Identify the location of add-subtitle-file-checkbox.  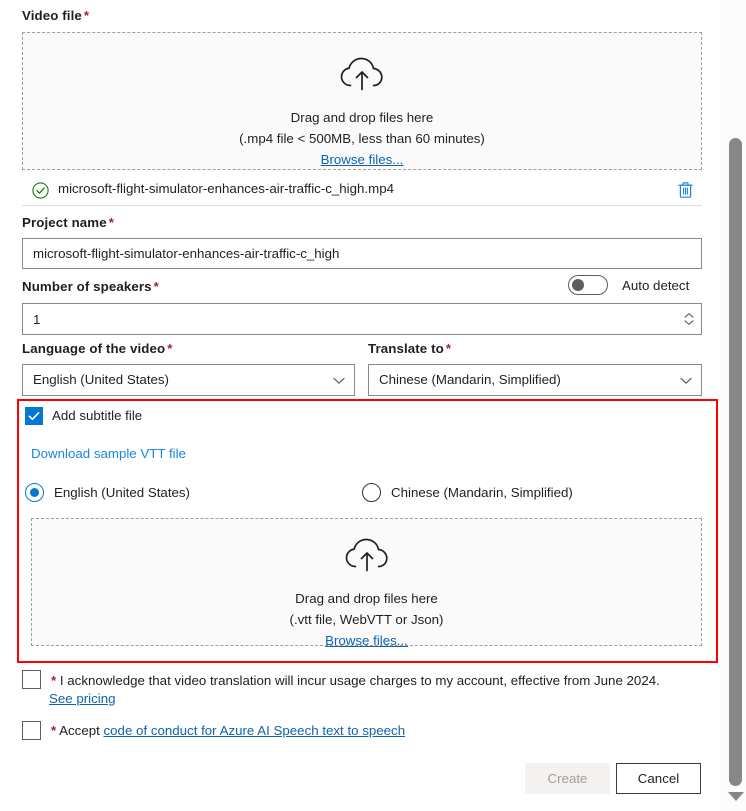
(34, 416).